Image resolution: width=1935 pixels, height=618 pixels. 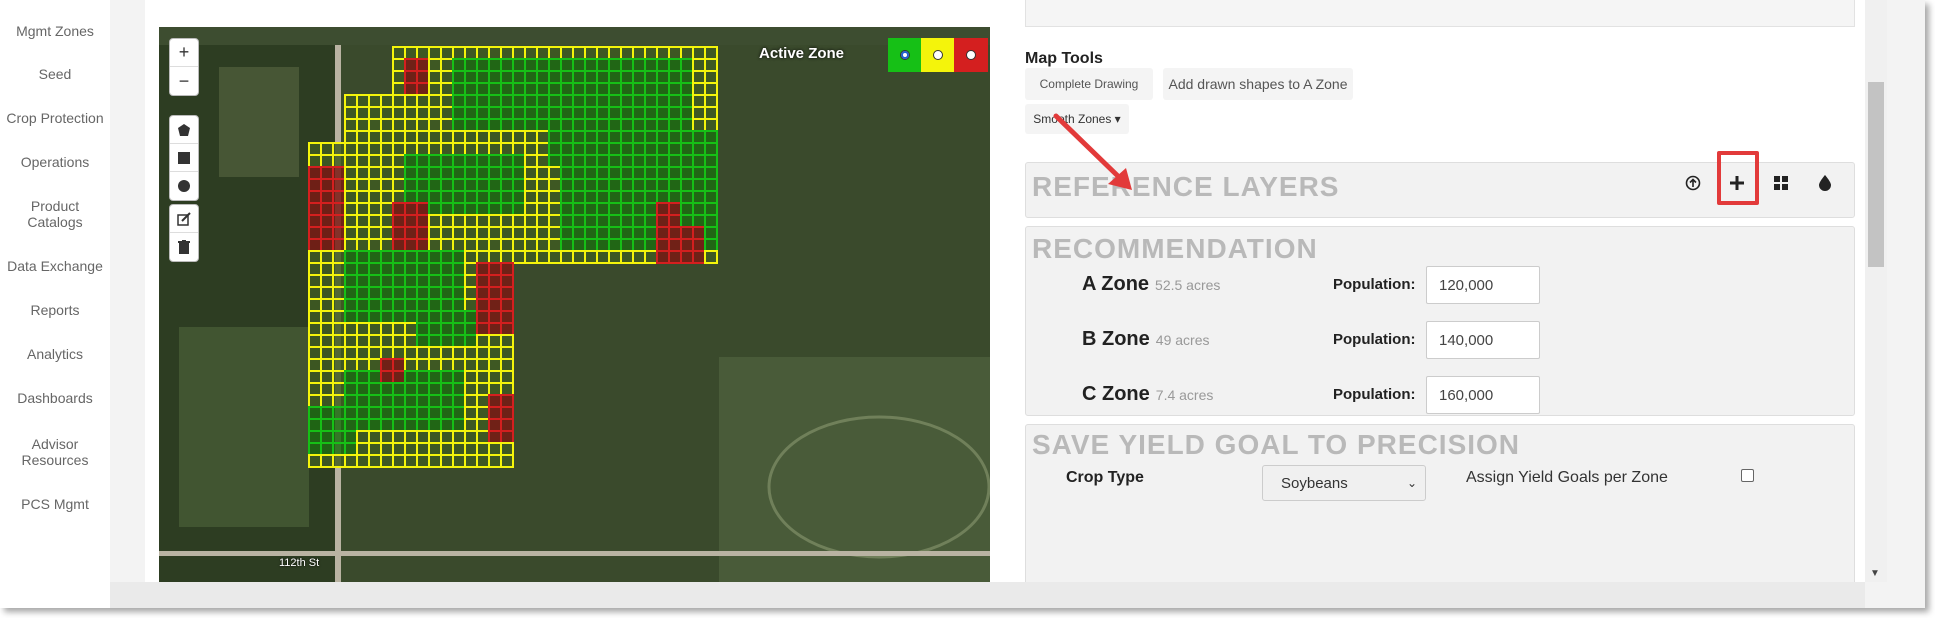 I want to click on zoom-control: + −, so click(x=184, y=67).